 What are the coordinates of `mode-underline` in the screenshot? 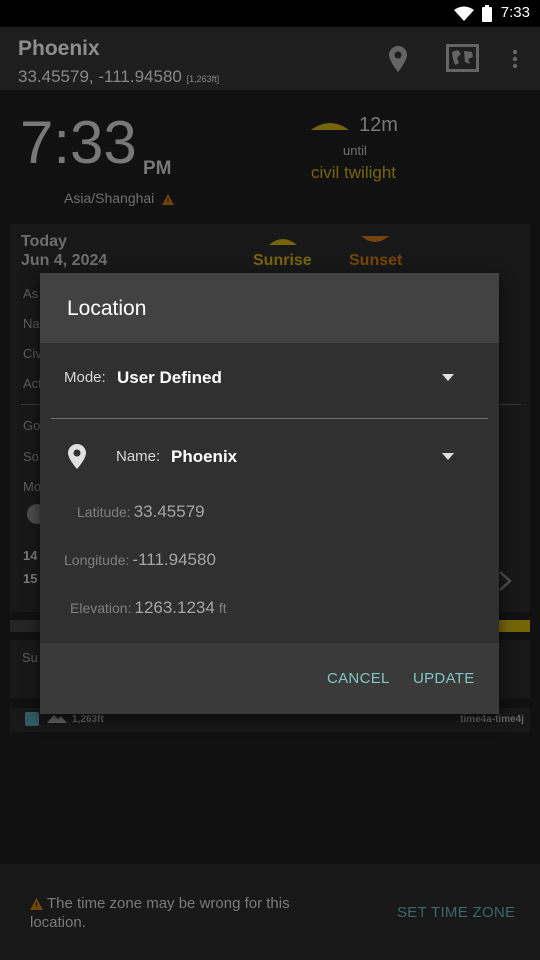 It's located at (269, 418).